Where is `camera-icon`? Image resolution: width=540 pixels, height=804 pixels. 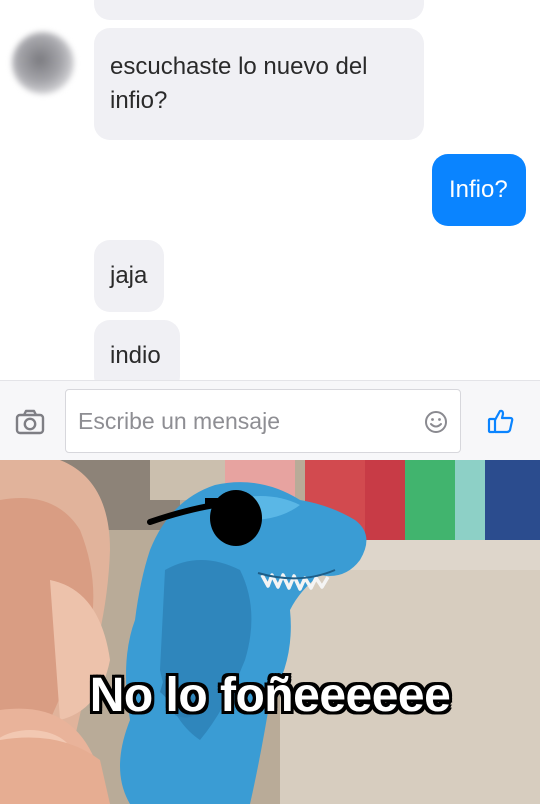
camera-icon is located at coordinates (30, 422).